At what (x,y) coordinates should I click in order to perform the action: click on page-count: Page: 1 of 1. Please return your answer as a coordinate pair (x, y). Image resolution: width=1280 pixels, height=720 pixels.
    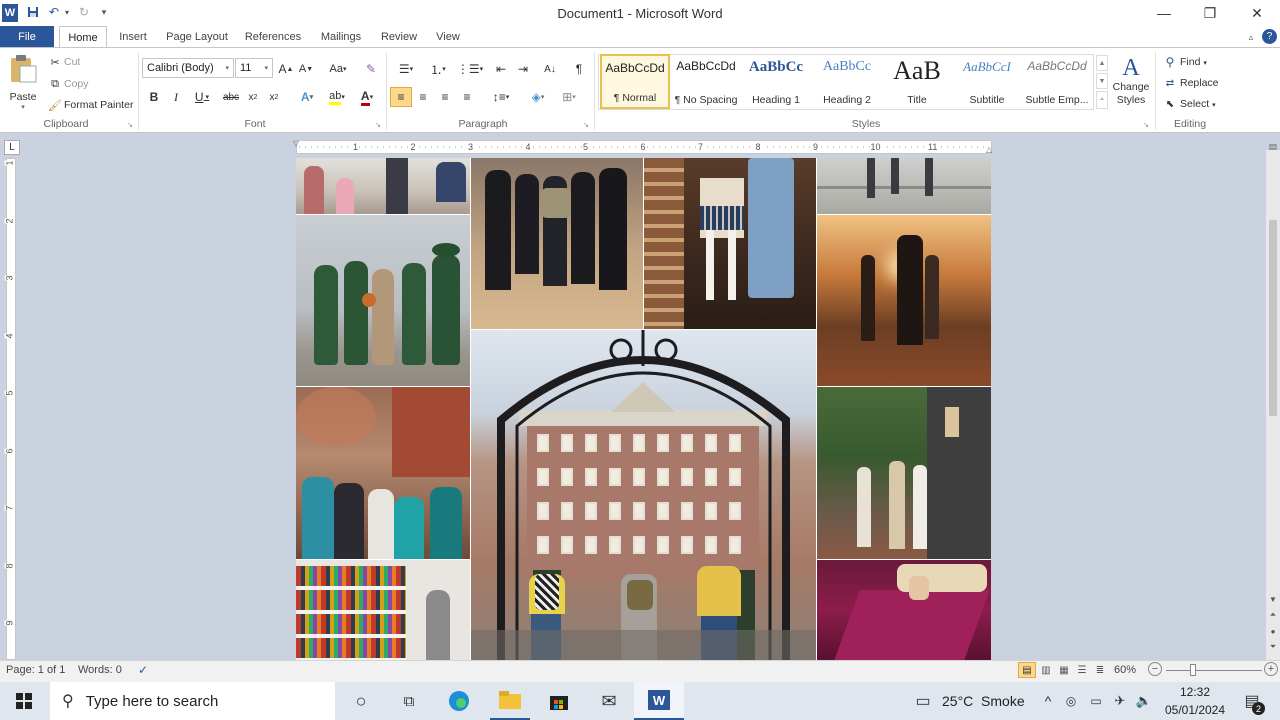
    Looking at the image, I should click on (35, 670).